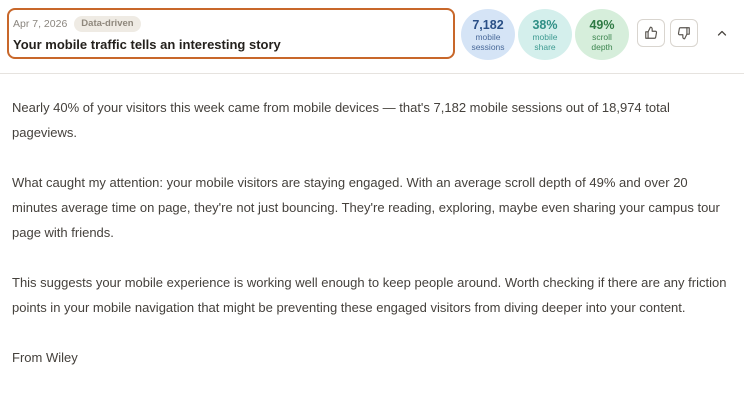 The image size is (744, 412). Describe the element at coordinates (45, 357) in the screenshot. I see `signoff: From Wiley` at that location.